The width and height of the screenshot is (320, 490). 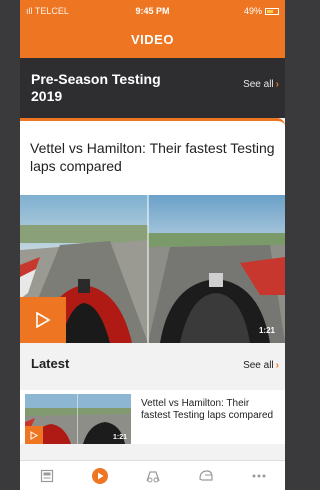 I want to click on tab-bar, so click(x=152, y=475).